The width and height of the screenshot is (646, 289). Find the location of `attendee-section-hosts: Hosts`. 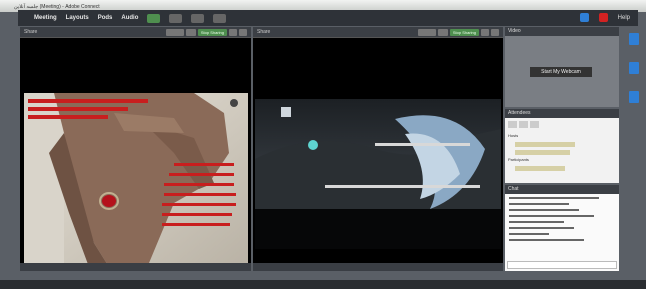

attendee-section-hosts: Hosts is located at coordinates (513, 135).